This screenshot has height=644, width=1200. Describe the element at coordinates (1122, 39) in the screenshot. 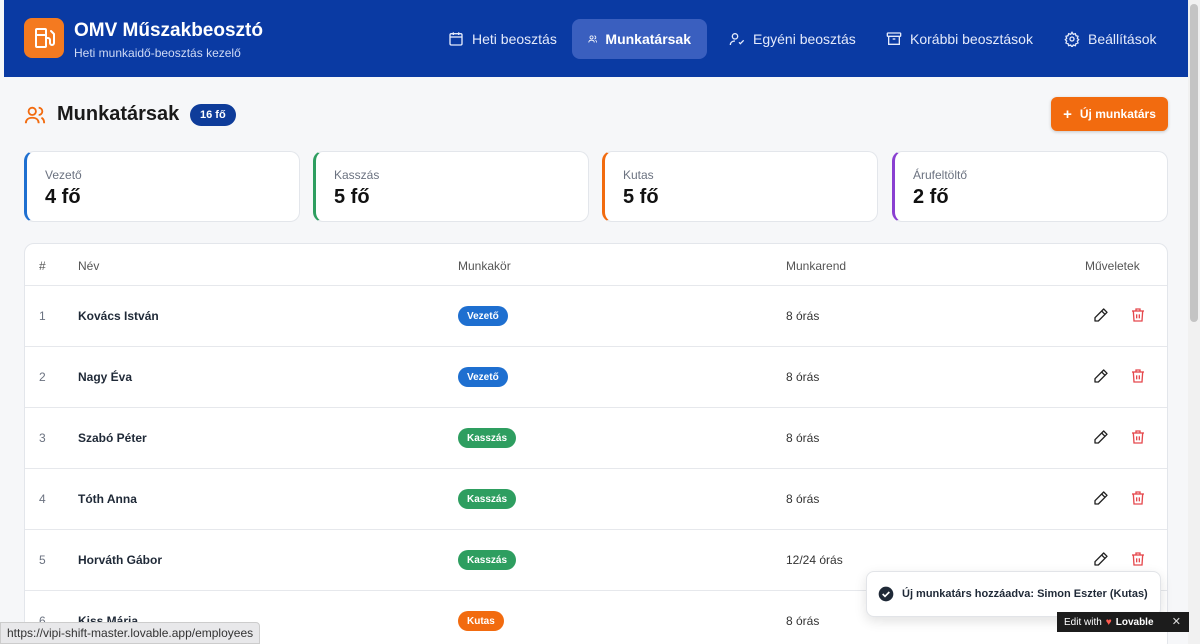

I see `nav-label: Beállítások` at that location.